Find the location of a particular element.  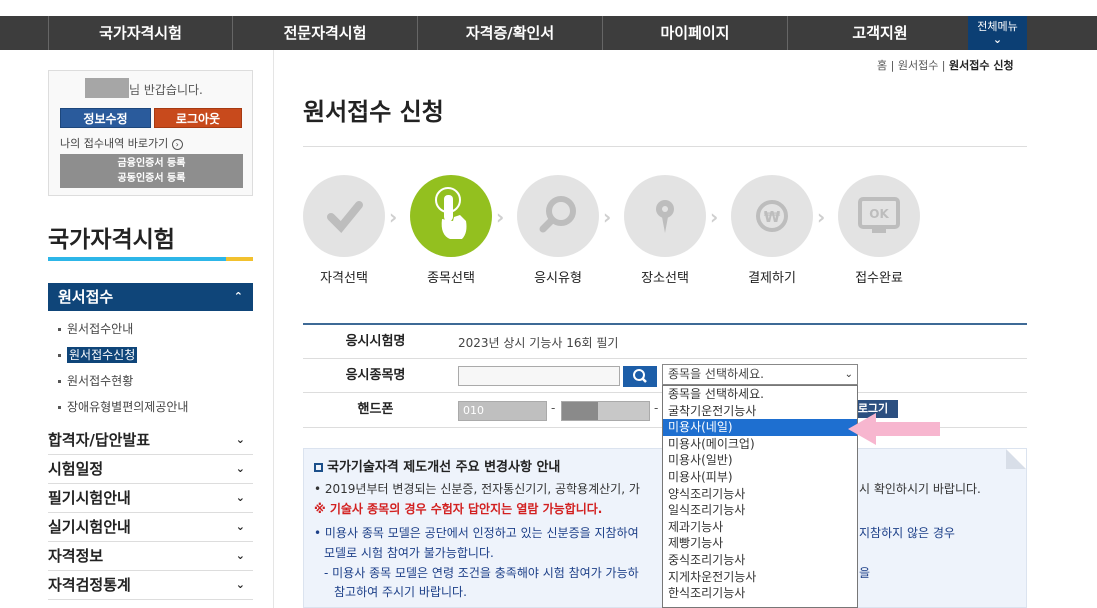

dropdown-option-highlighted: 미용사(네일) is located at coordinates (760, 427).